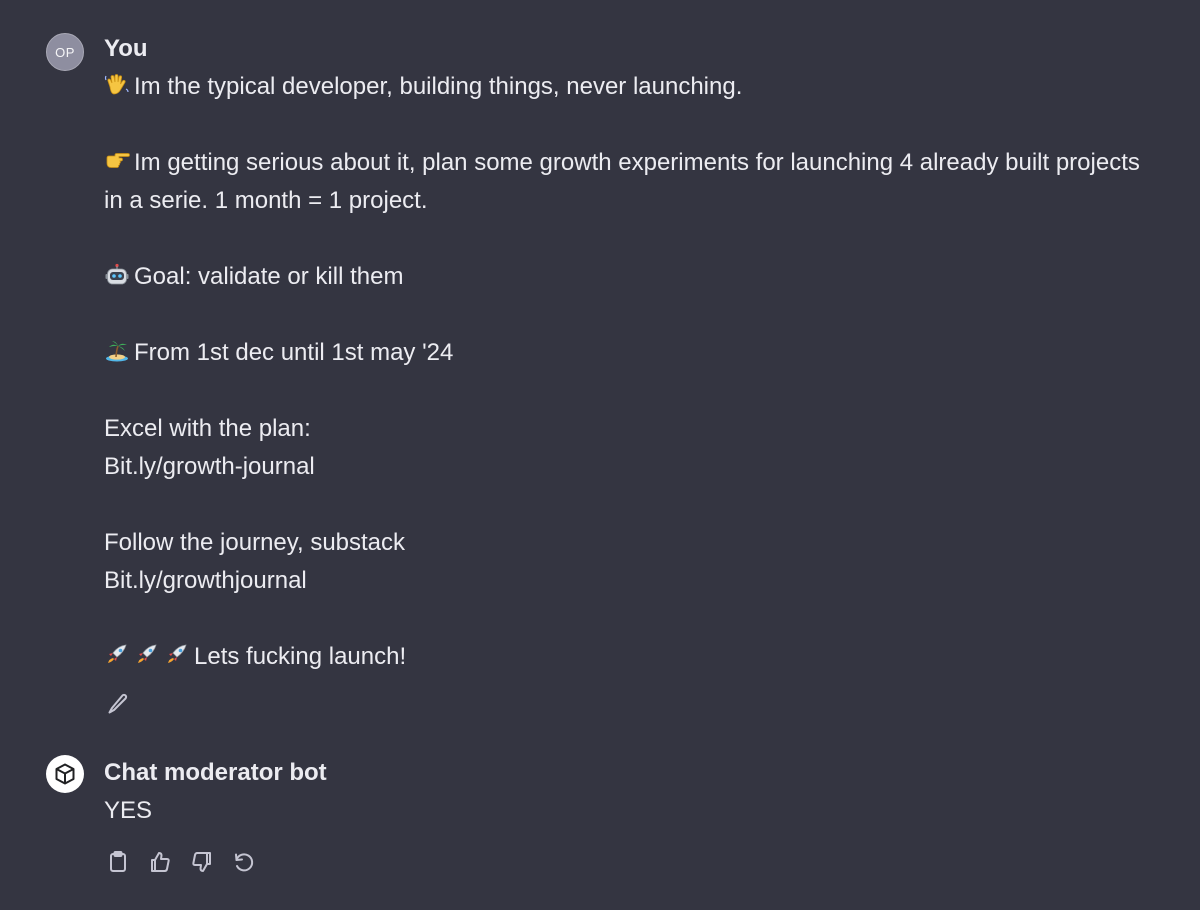  What do you see at coordinates (117, 351) in the screenshot?
I see `island-icon` at bounding box center [117, 351].